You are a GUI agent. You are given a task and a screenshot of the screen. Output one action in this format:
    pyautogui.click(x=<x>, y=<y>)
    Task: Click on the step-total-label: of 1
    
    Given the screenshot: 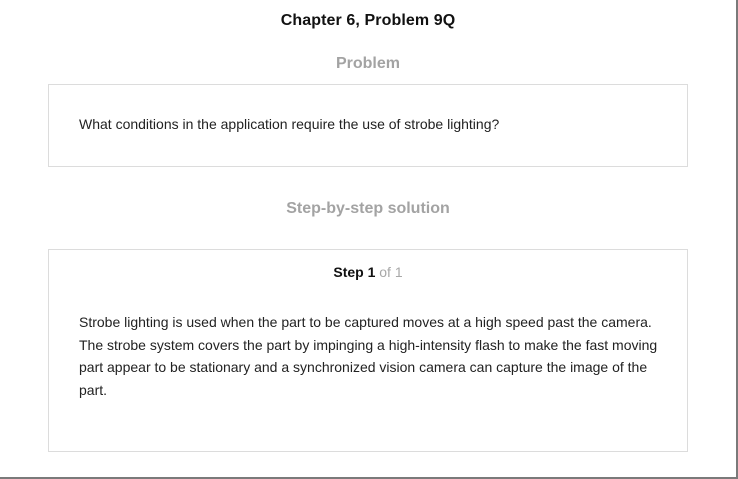 What is the action you would take?
    pyautogui.click(x=391, y=272)
    